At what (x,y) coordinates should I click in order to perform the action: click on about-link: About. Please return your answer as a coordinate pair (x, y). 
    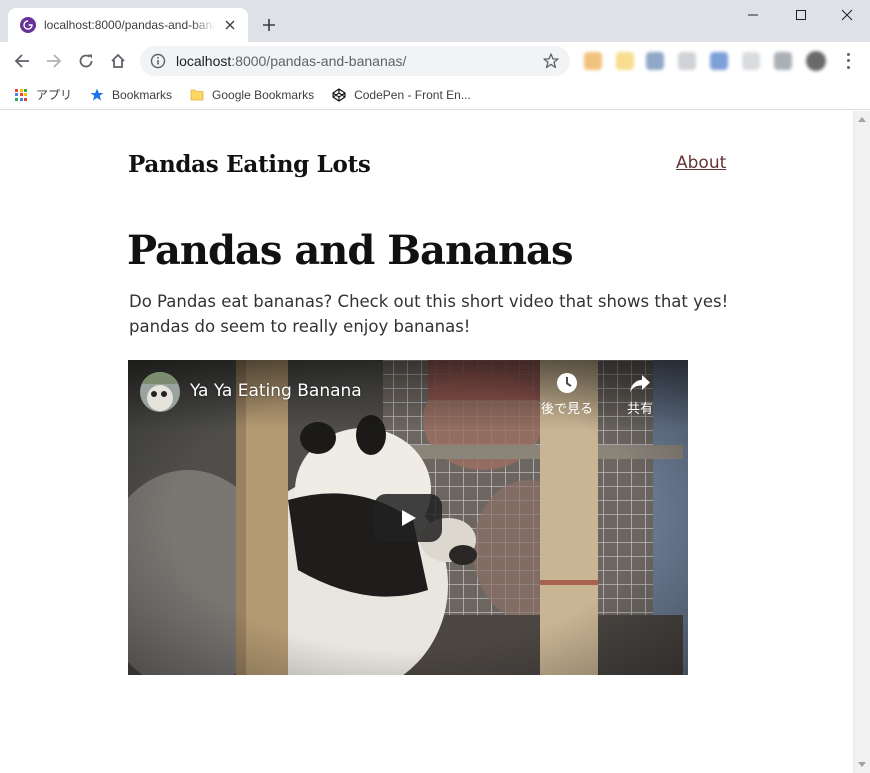
    Looking at the image, I should click on (701, 163).